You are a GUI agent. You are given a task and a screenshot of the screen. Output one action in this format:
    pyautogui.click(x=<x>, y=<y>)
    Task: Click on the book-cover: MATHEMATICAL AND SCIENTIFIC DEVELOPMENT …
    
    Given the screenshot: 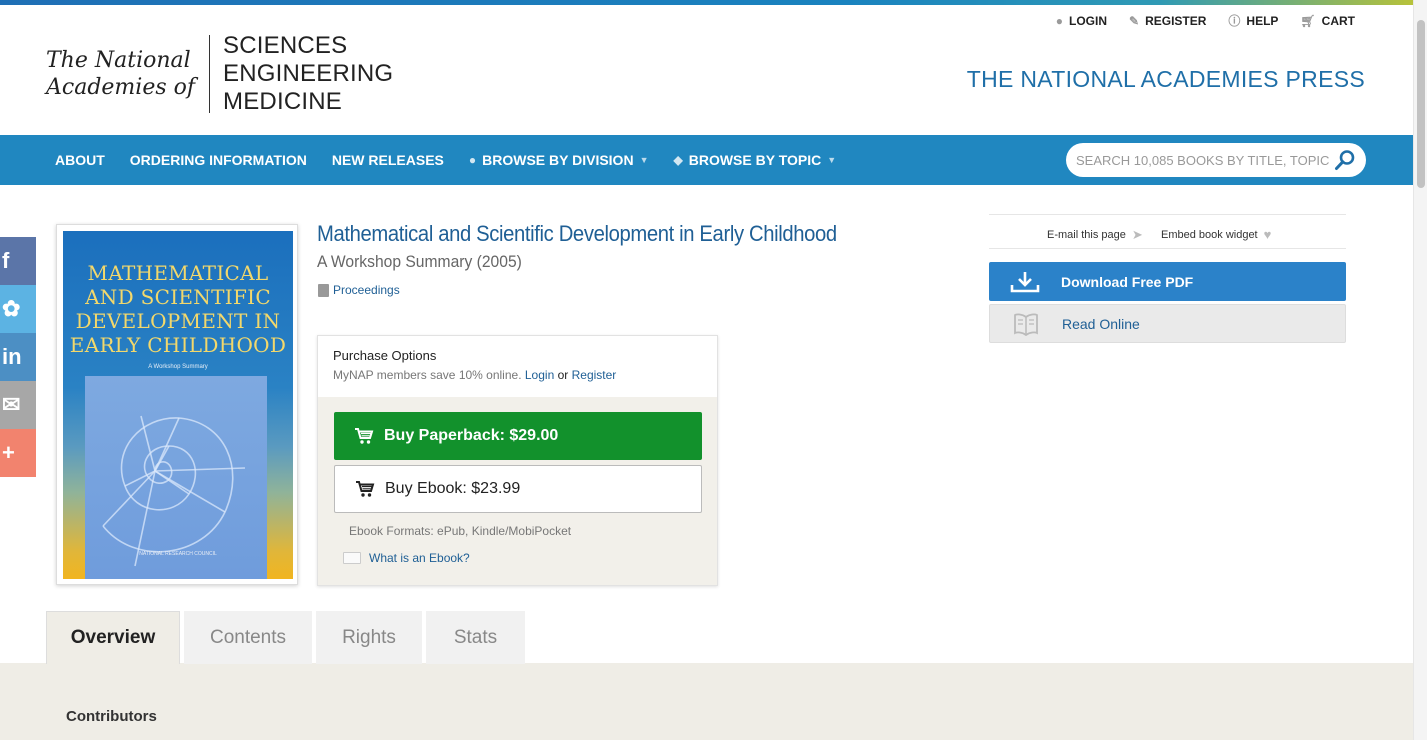 What is the action you would take?
    pyautogui.click(x=177, y=404)
    